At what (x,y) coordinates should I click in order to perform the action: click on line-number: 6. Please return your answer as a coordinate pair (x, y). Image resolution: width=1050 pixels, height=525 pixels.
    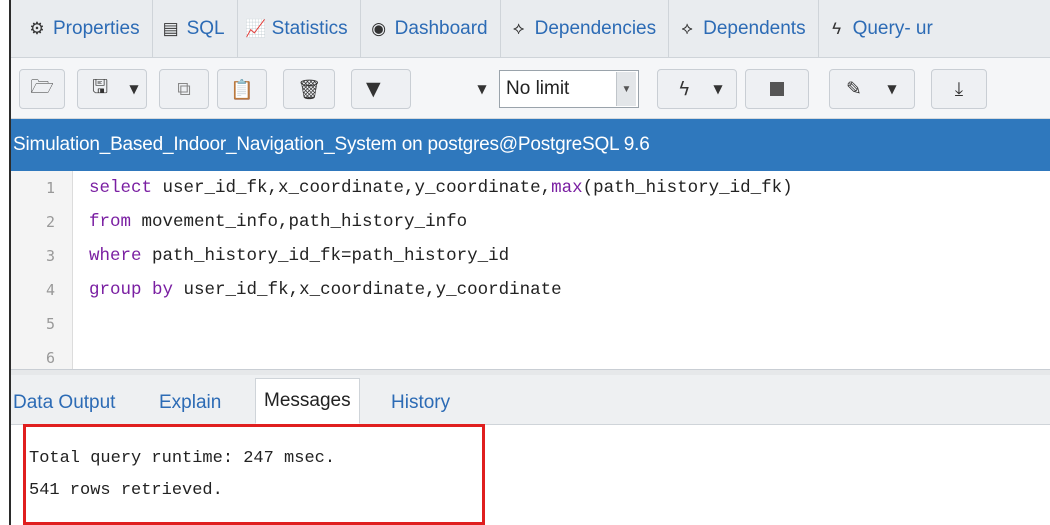
    Looking at the image, I should click on (50, 358).